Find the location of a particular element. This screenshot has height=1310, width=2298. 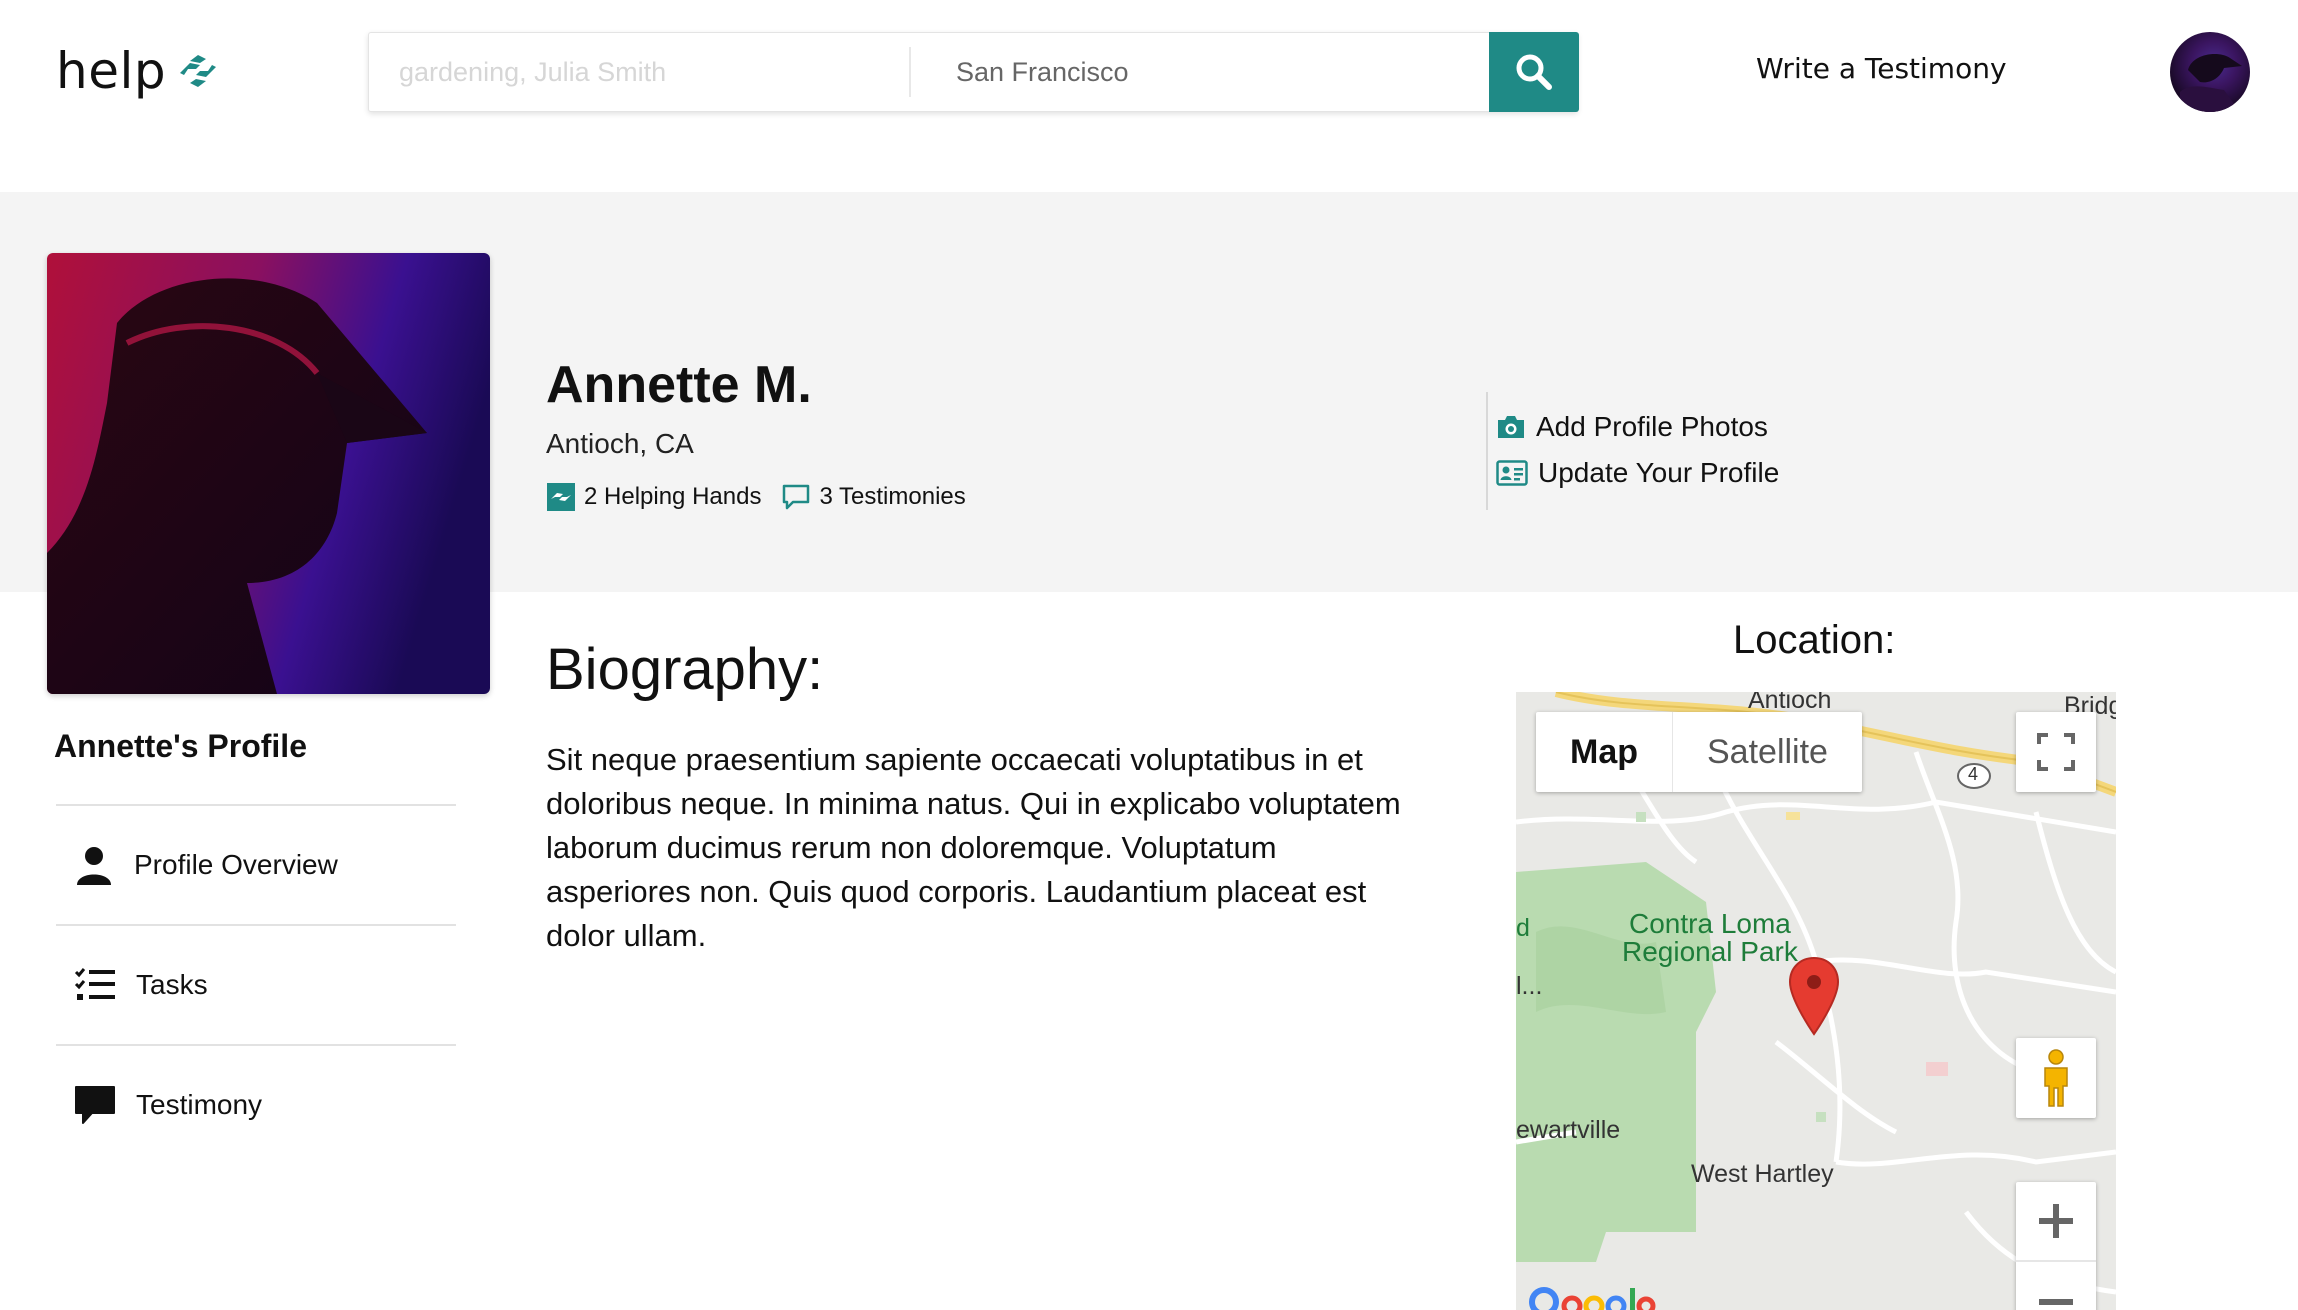

sidebar-item-testimony: Testimony is located at coordinates (256, 1104).